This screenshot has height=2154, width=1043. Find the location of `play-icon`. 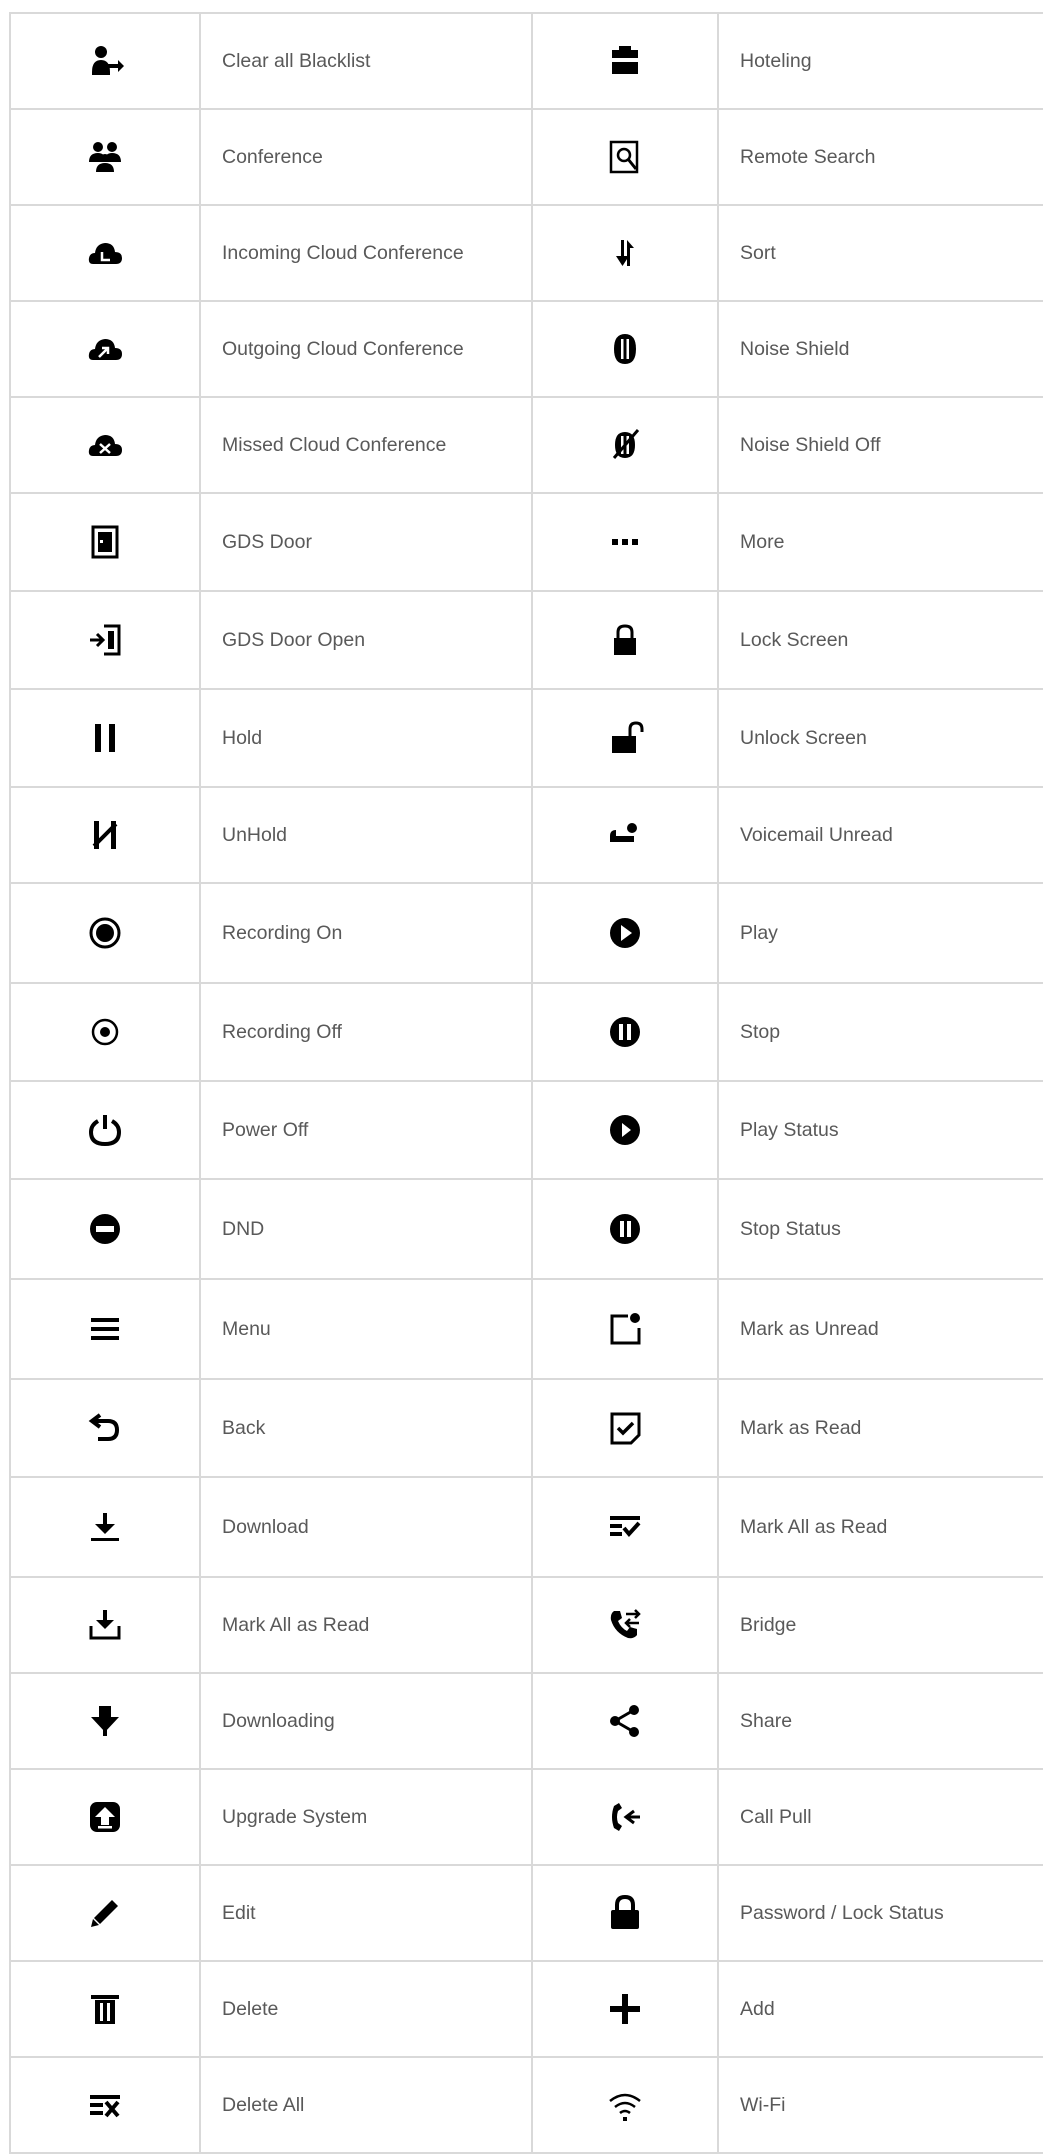

play-icon is located at coordinates (625, 933).